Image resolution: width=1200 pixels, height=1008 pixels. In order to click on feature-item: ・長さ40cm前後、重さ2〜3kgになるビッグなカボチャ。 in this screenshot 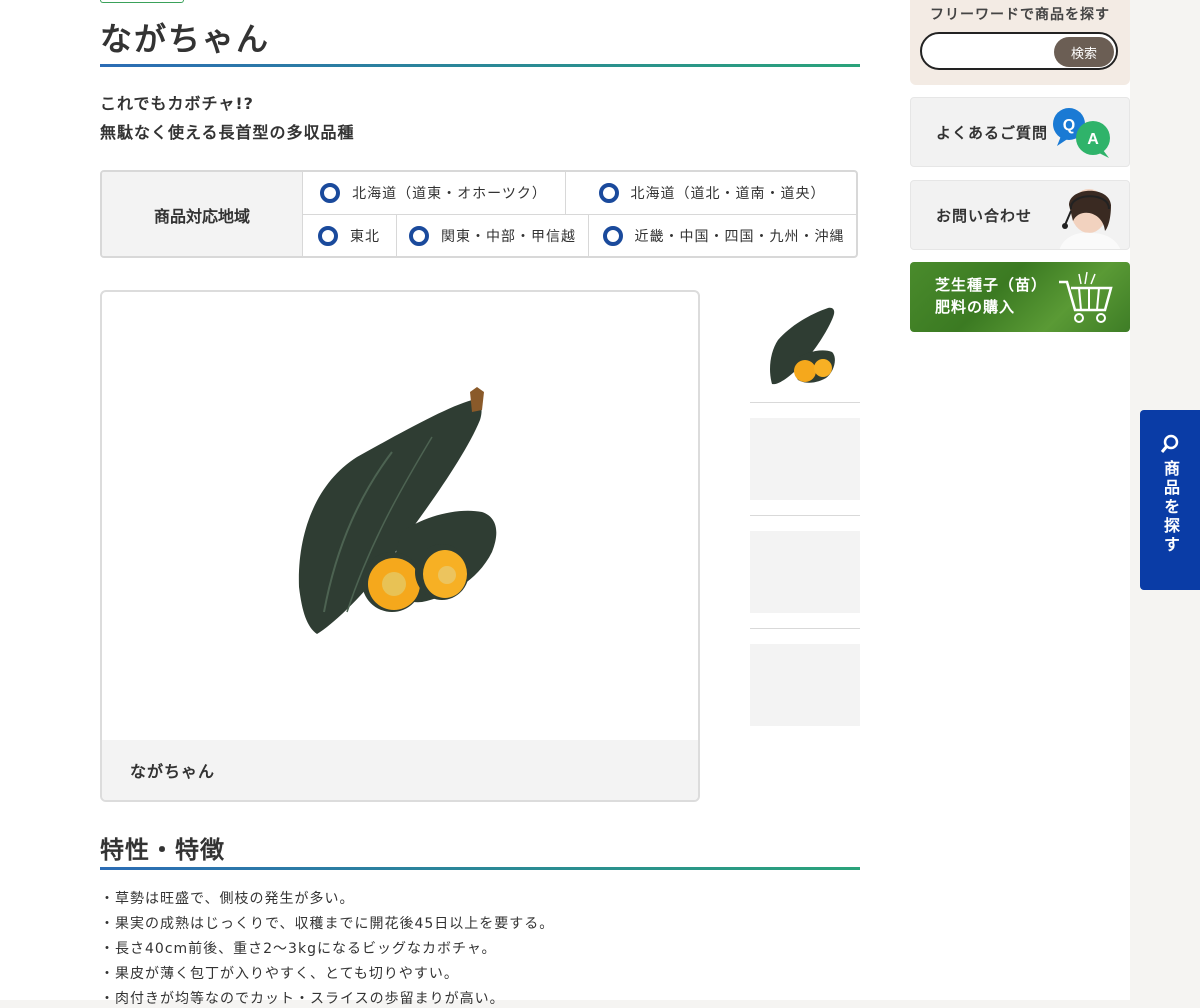, I will do `click(298, 949)`.